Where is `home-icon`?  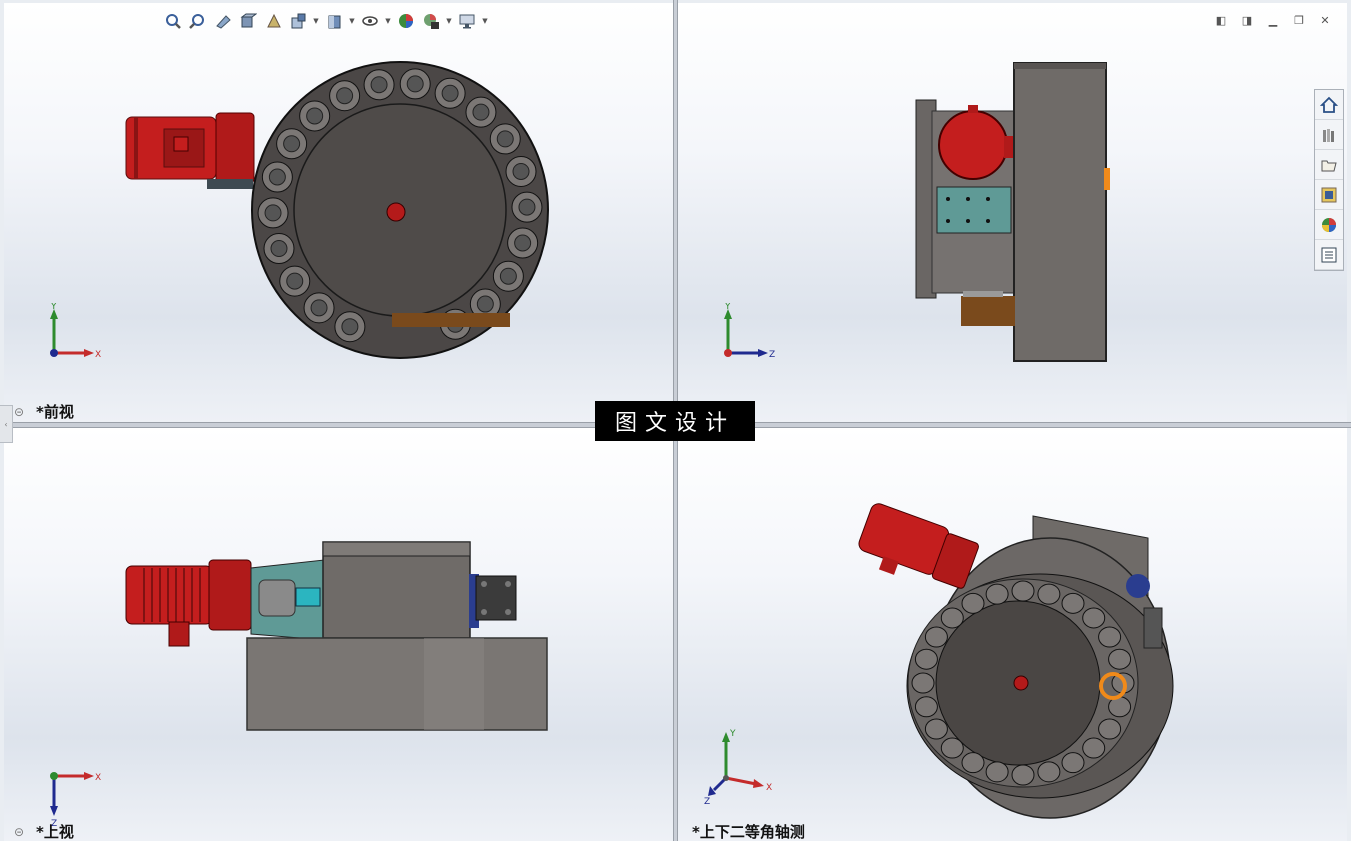 home-icon is located at coordinates (1329, 105).